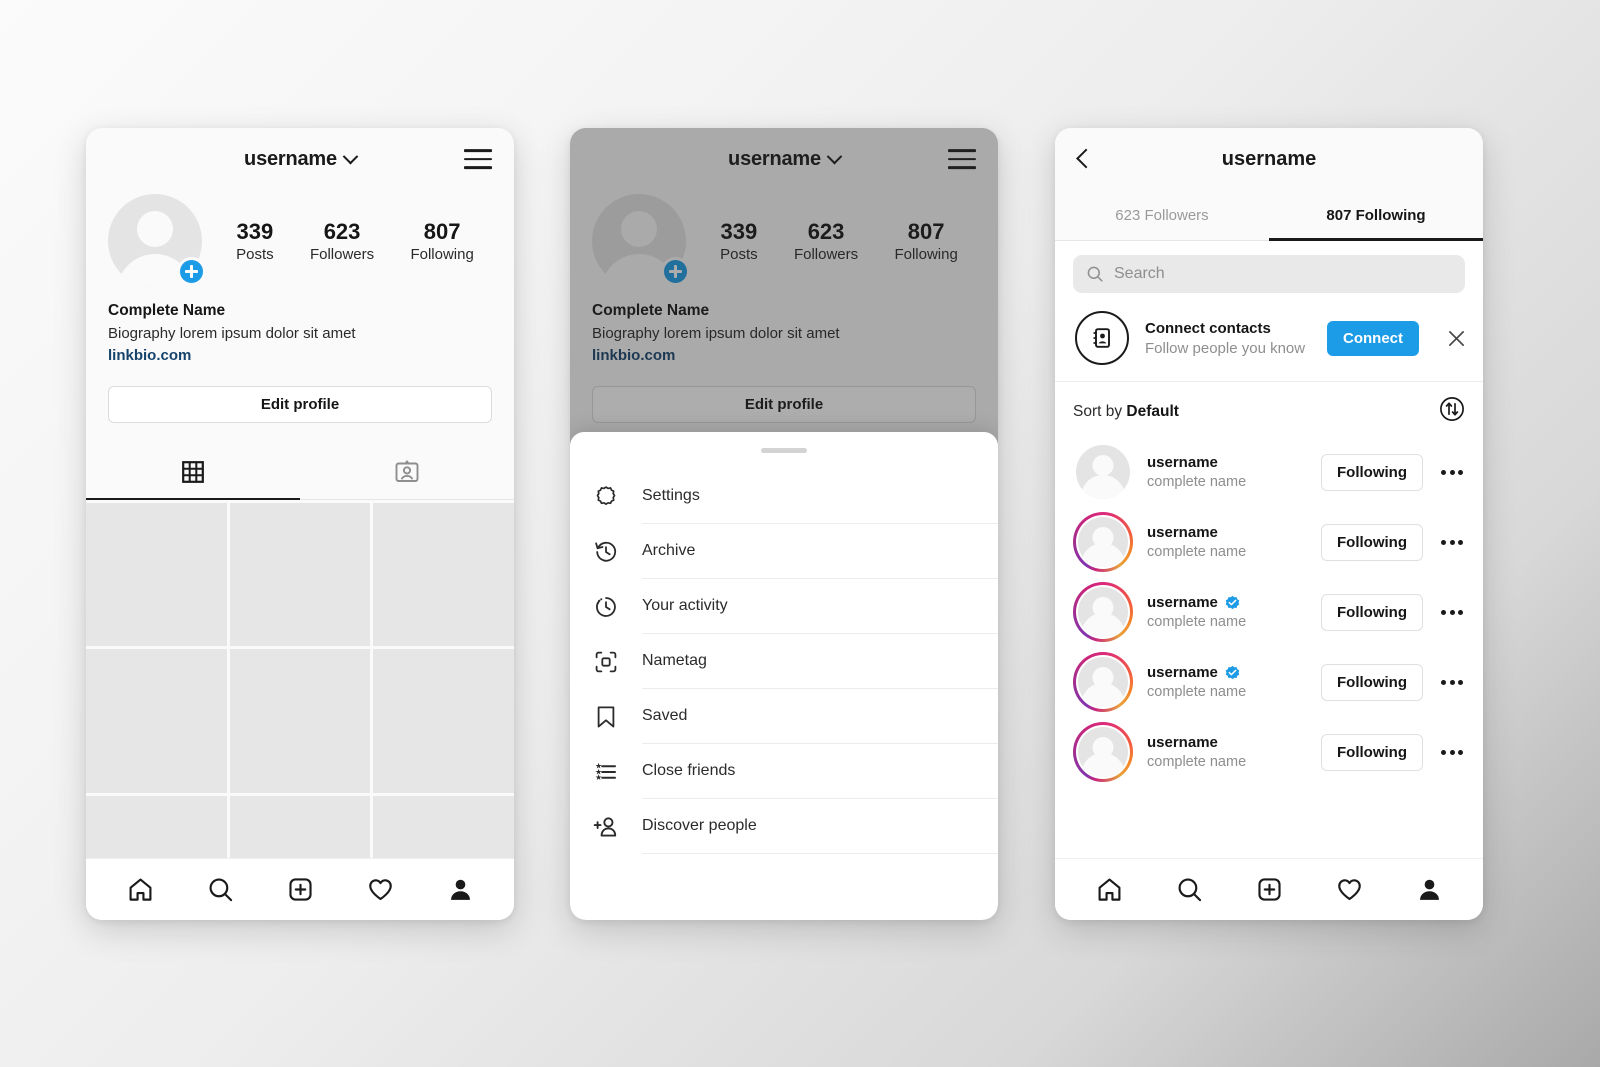 The width and height of the screenshot is (1600, 1067). What do you see at coordinates (784, 551) in the screenshot?
I see `menu-item-archive: Archive` at bounding box center [784, 551].